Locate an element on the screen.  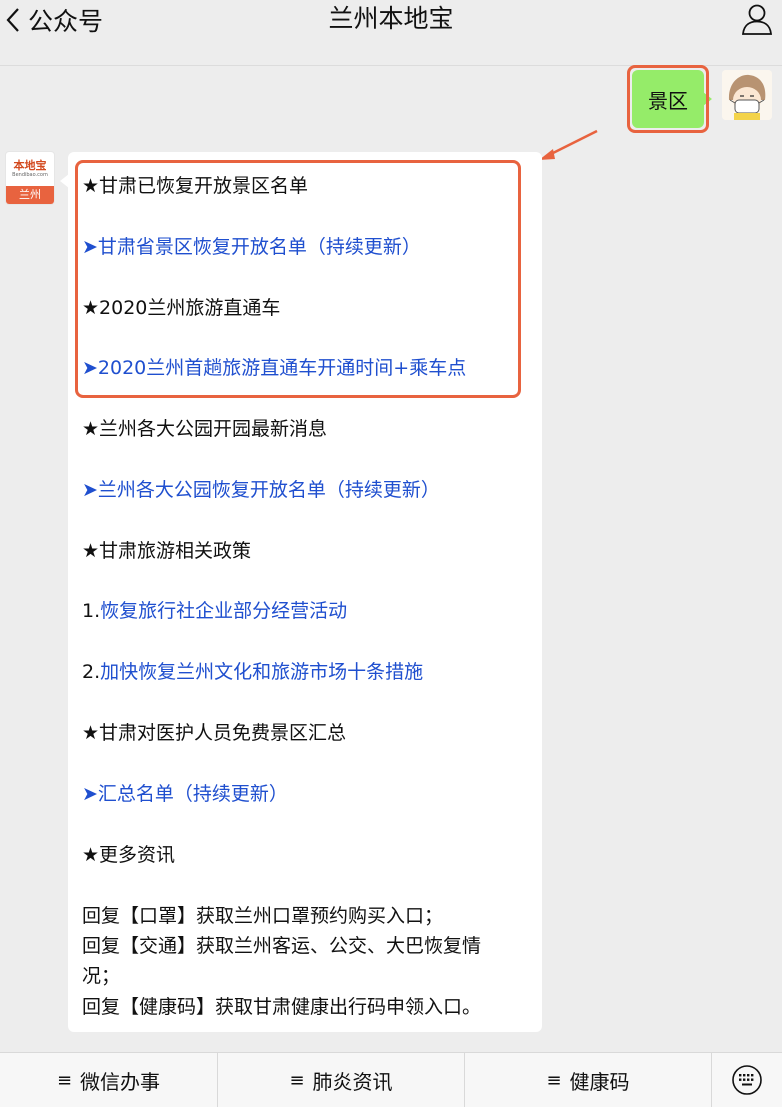
page-title: 兰州本地宝 is located at coordinates (391, 18).